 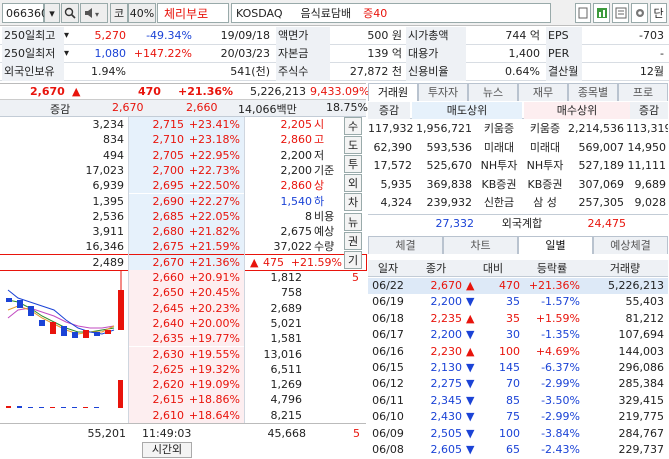 What do you see at coordinates (186, 232) in the screenshot?
I see `ask-price-cell: 2,680 +21.82%` at bounding box center [186, 232].